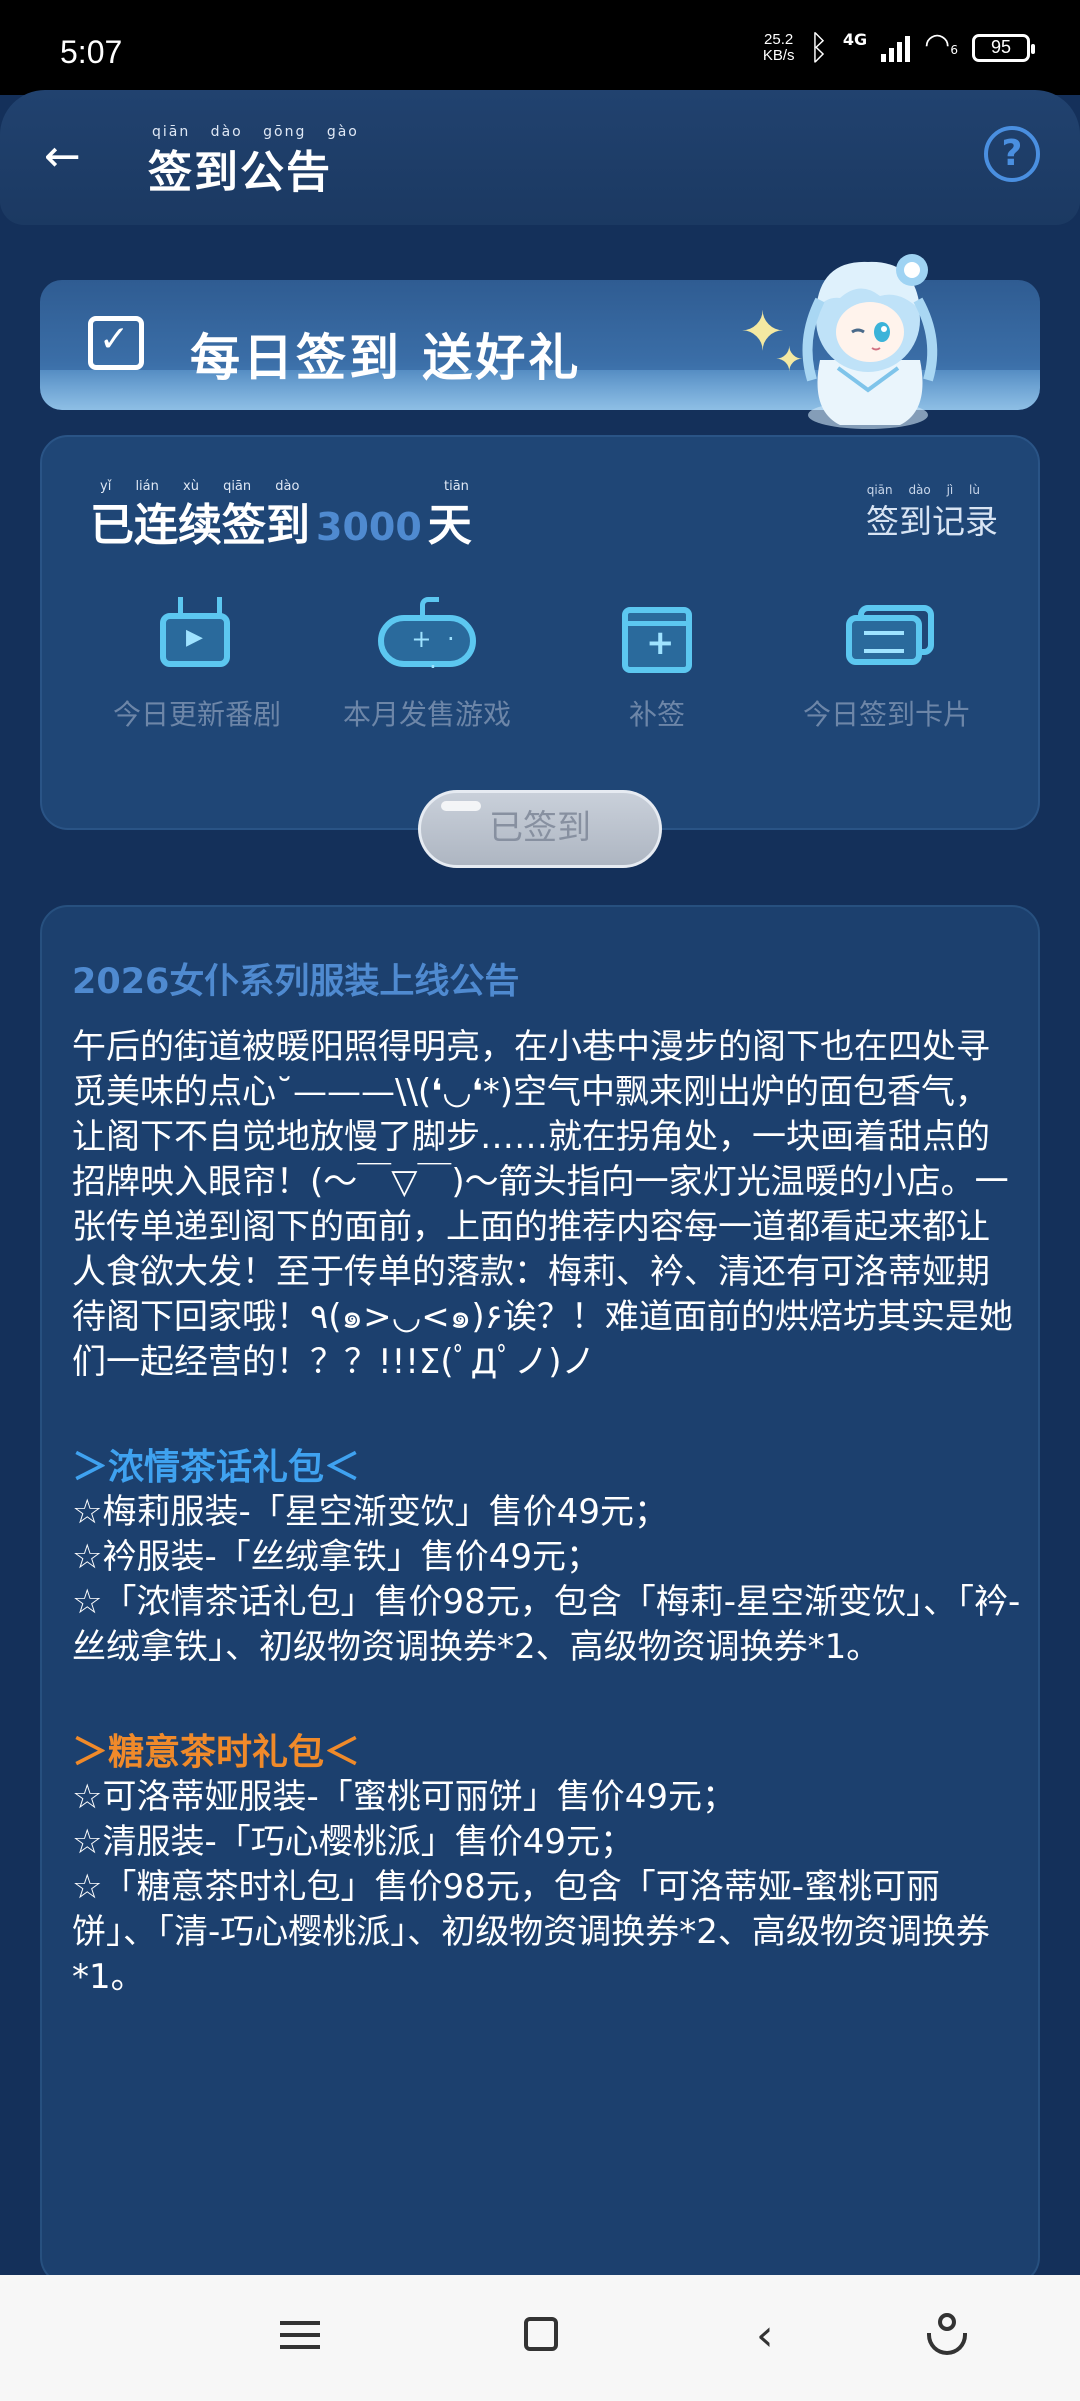 The height and width of the screenshot is (2401, 1080). What do you see at coordinates (336, 1557) in the screenshot?
I see `pack1-line: ☆衿服装-「丝绒拿铁」售价49元；` at bounding box center [336, 1557].